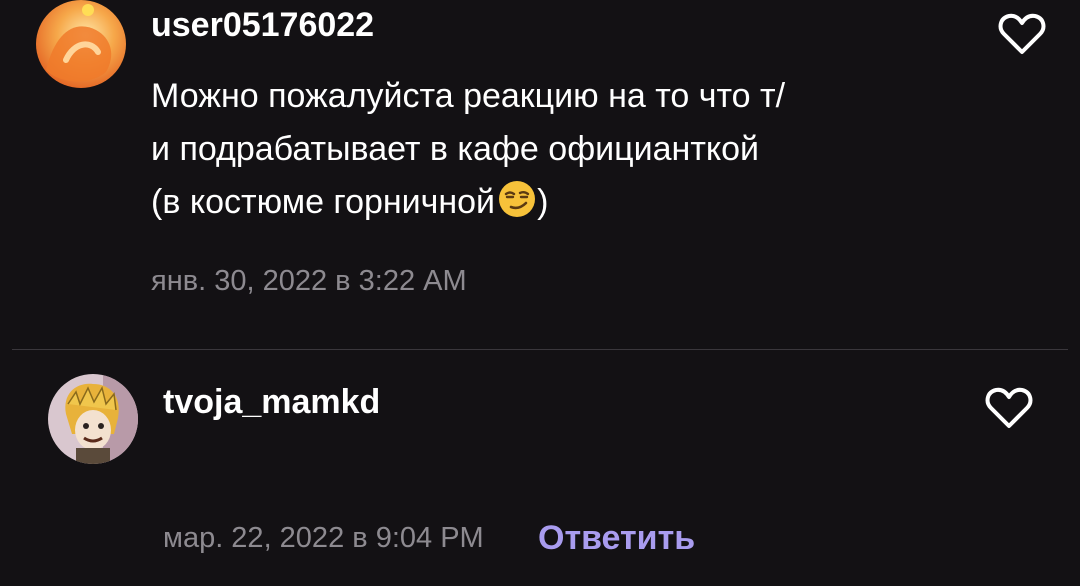 Image resolution: width=1080 pixels, height=586 pixels. I want to click on comment-text-segment: ), so click(543, 202).